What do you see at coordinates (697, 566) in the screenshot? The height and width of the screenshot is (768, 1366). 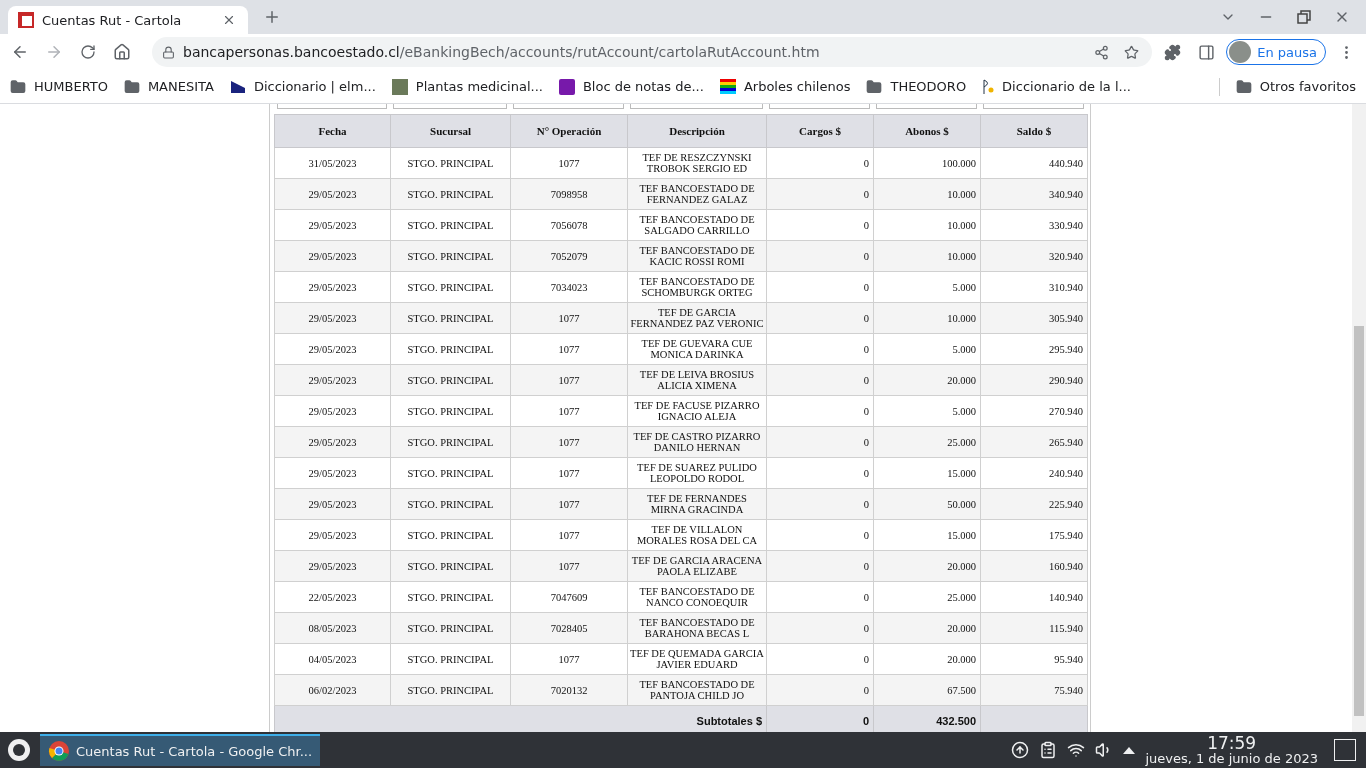 I see `table-cell: TEF DE GARCIA ARACENA PAOLA ELIZABE` at bounding box center [697, 566].